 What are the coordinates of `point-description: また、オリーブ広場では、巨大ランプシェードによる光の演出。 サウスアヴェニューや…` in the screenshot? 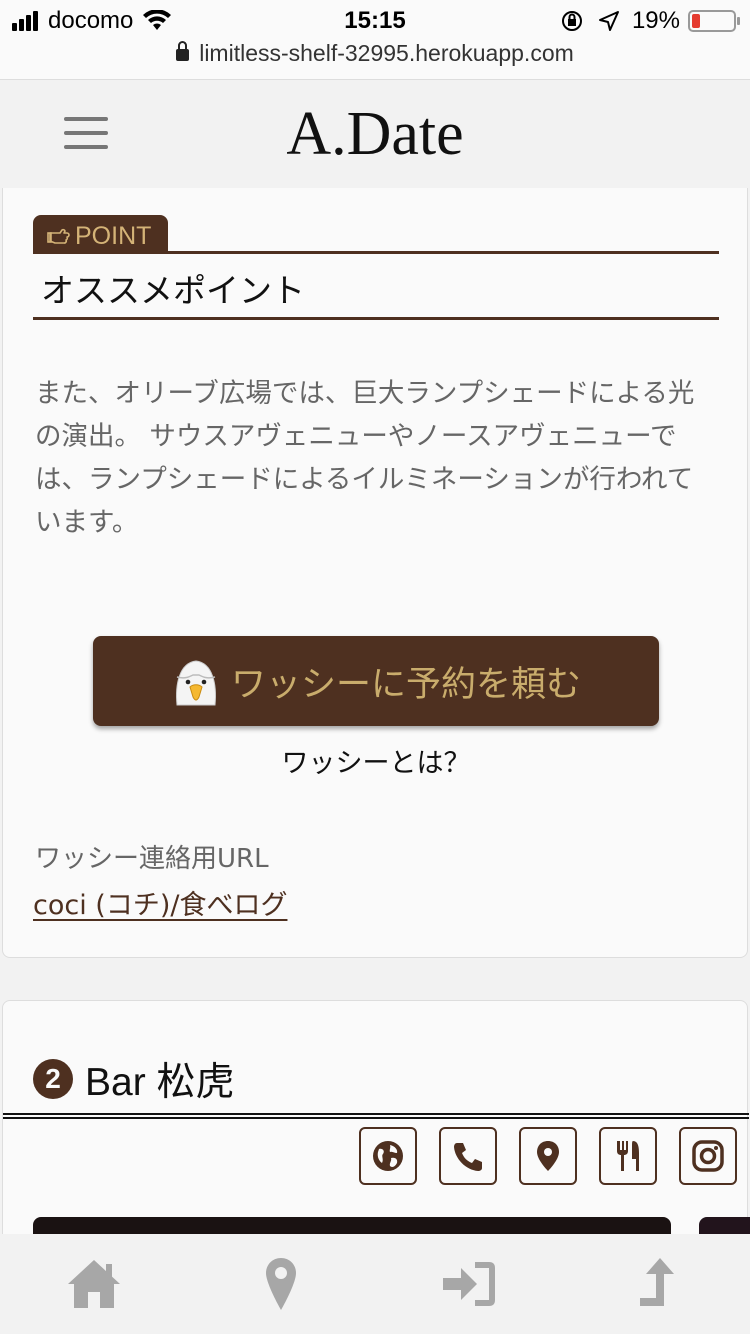 It's located at (365, 458).